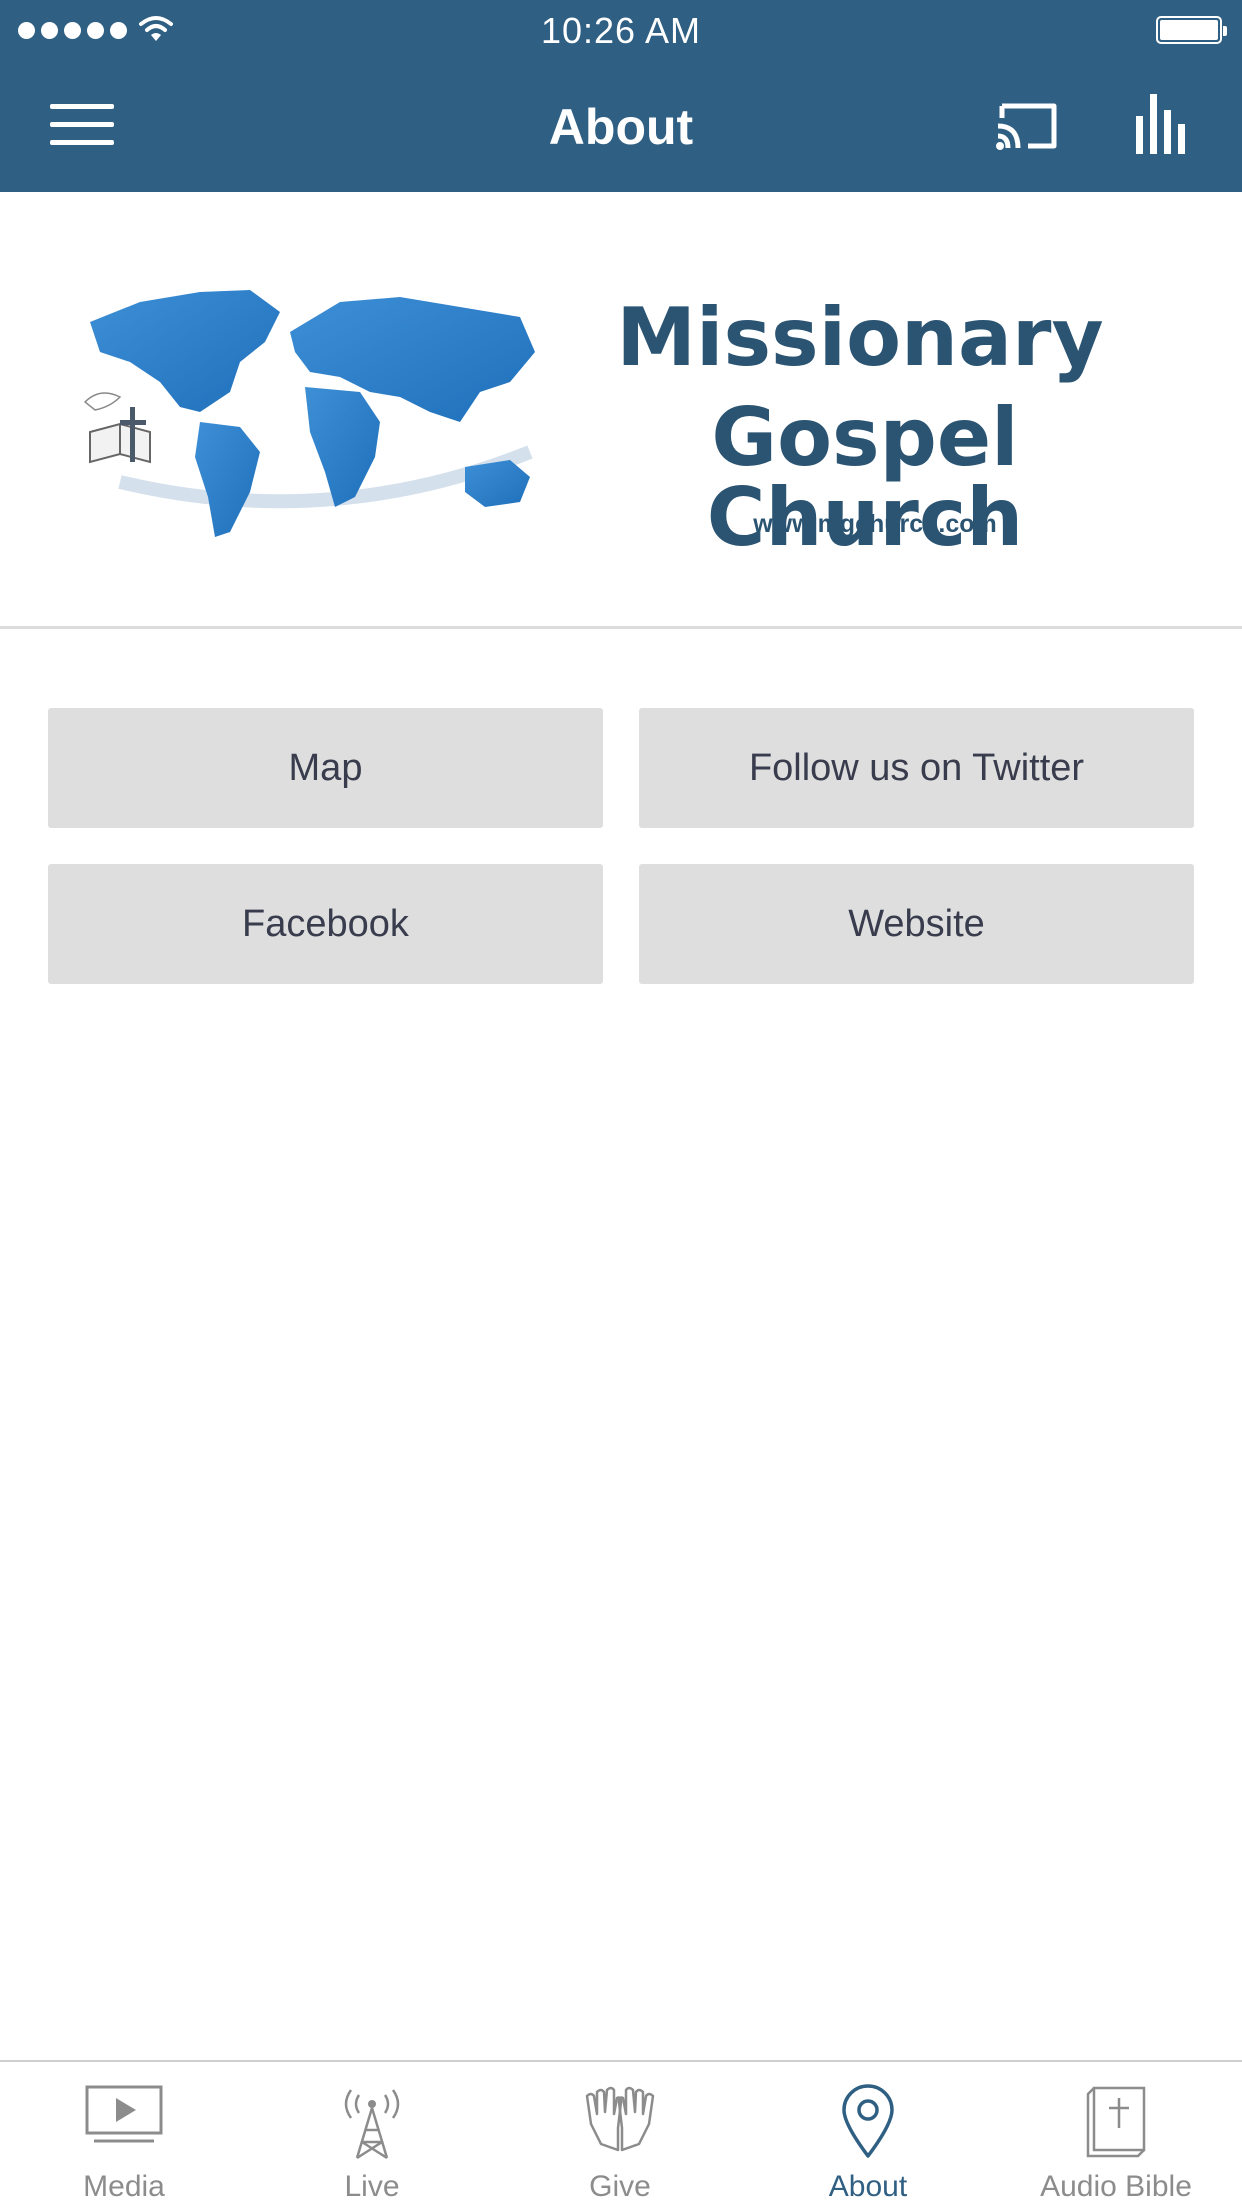  What do you see at coordinates (868, 2186) in the screenshot?
I see `tab-label: About` at bounding box center [868, 2186].